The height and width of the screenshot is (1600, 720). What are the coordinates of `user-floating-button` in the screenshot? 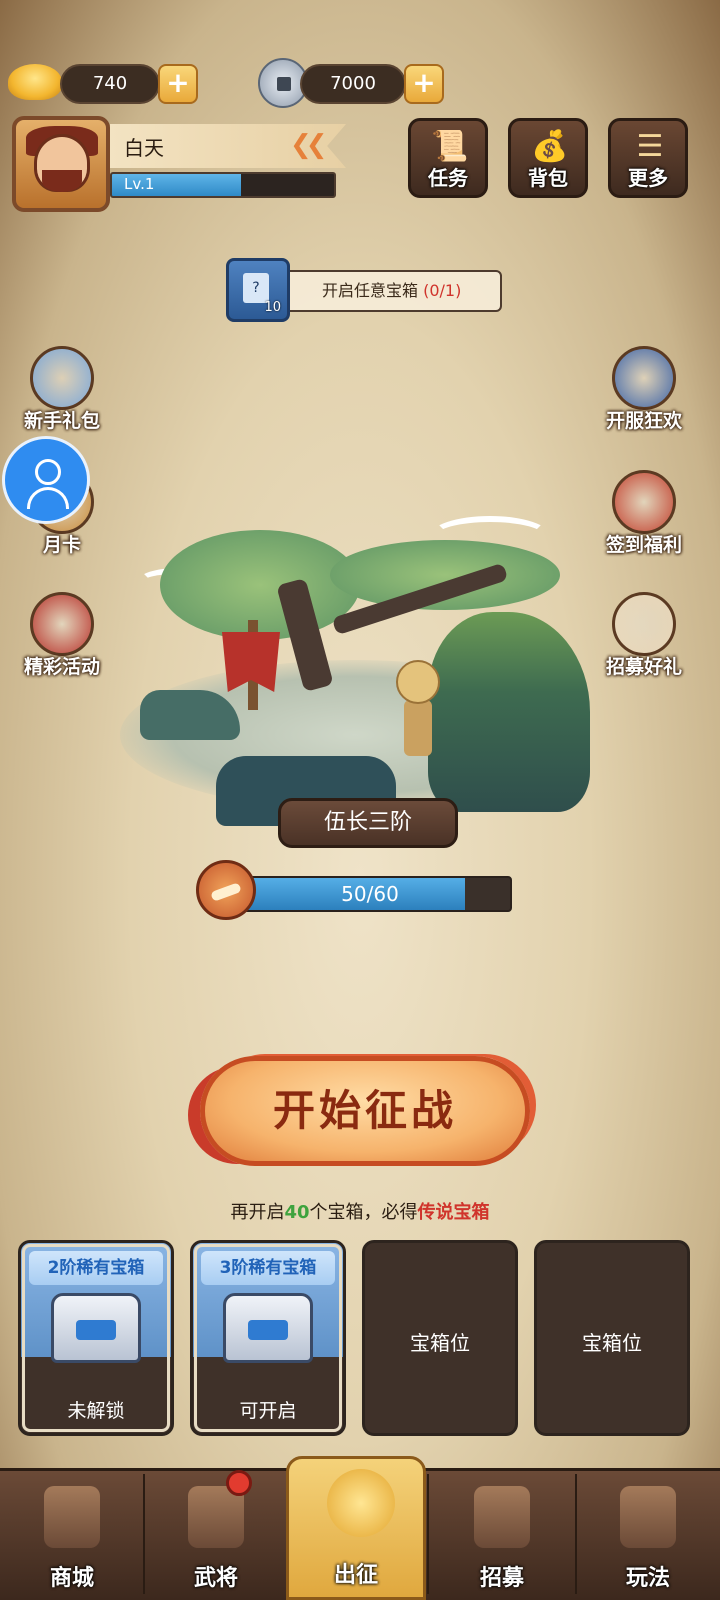 It's located at (46, 480).